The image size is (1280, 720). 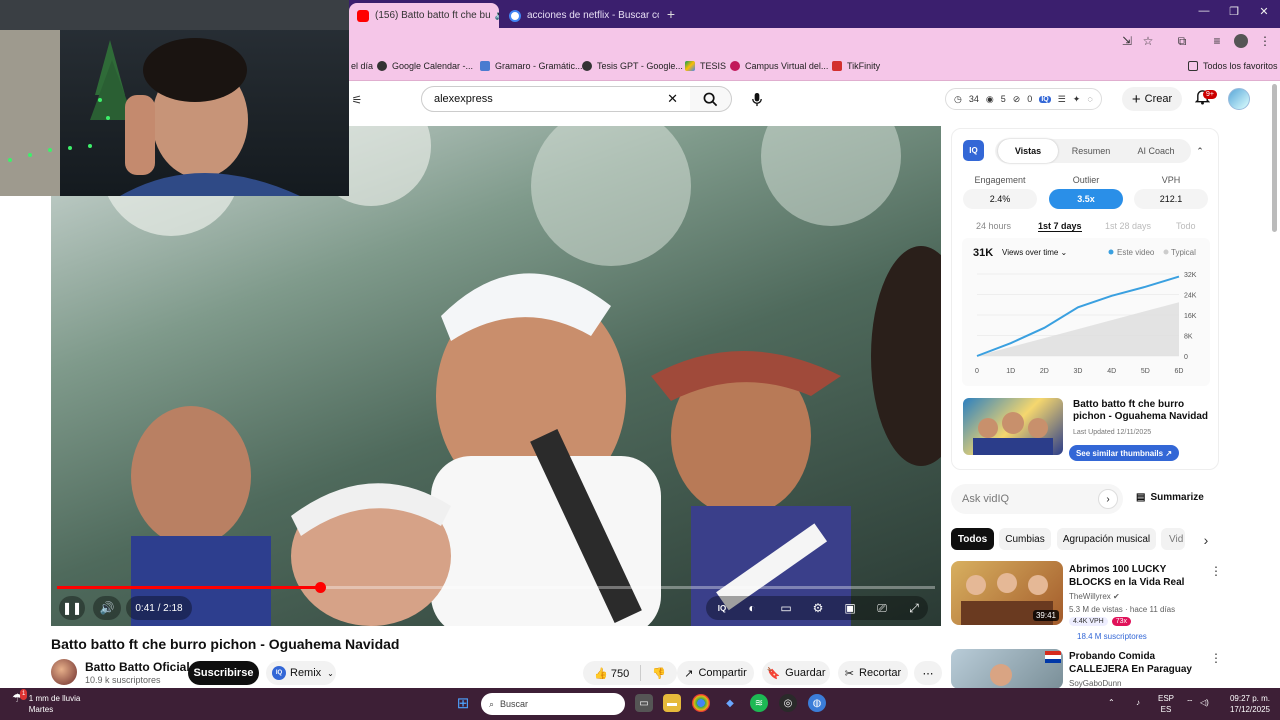 I want to click on network-icon: ⌔, so click(x=1190, y=702).